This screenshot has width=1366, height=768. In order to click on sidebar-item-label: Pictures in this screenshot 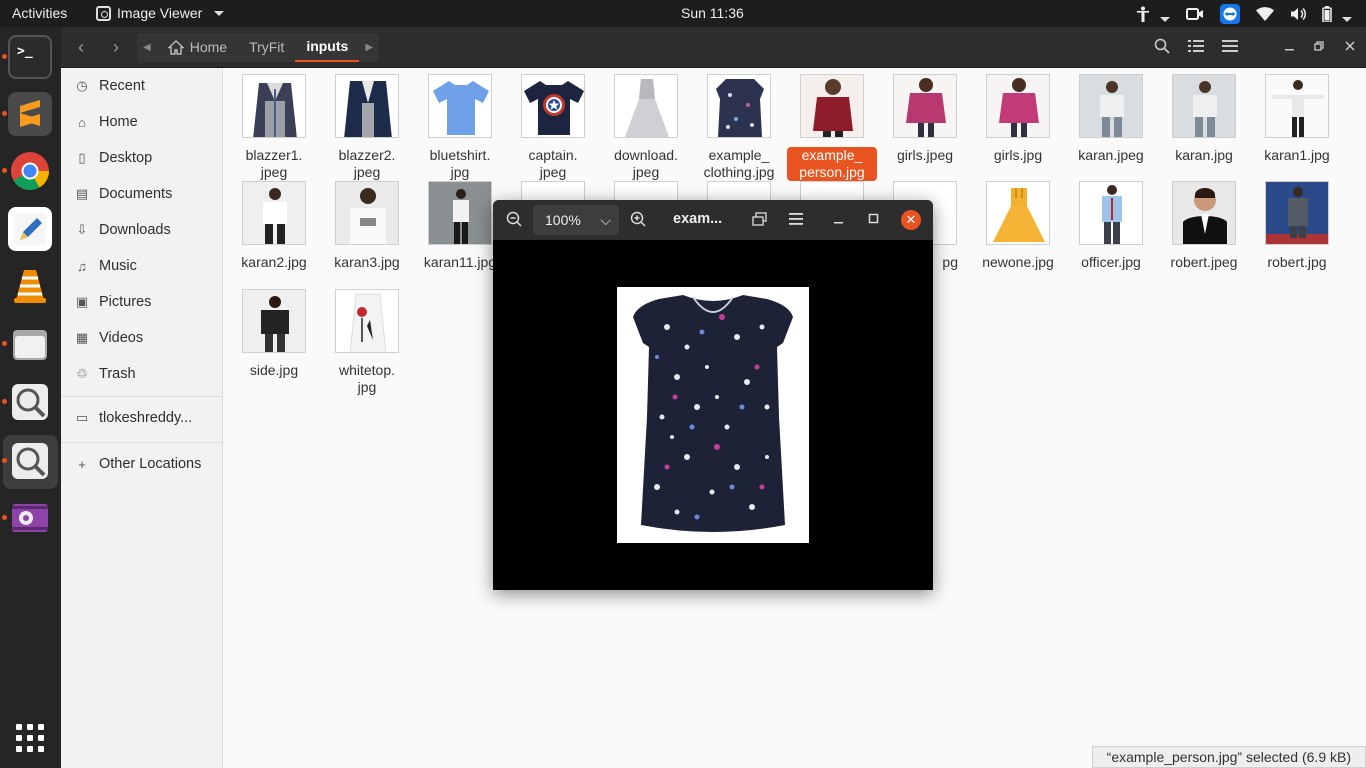, I will do `click(125, 302)`.